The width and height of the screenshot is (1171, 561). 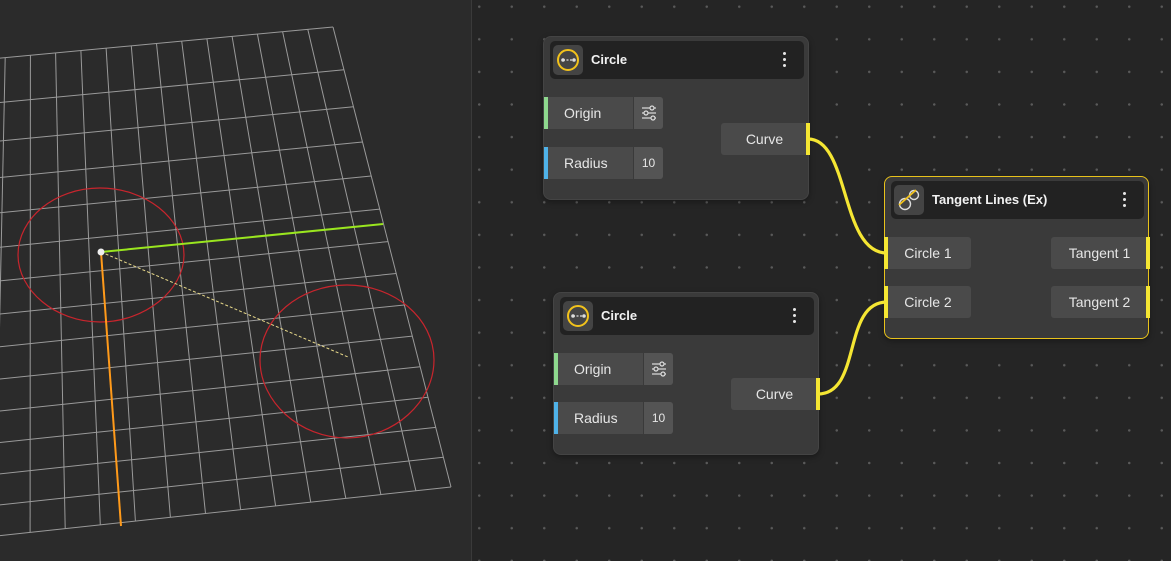 What do you see at coordinates (111, 389) in the screenshot?
I see `axis-y` at bounding box center [111, 389].